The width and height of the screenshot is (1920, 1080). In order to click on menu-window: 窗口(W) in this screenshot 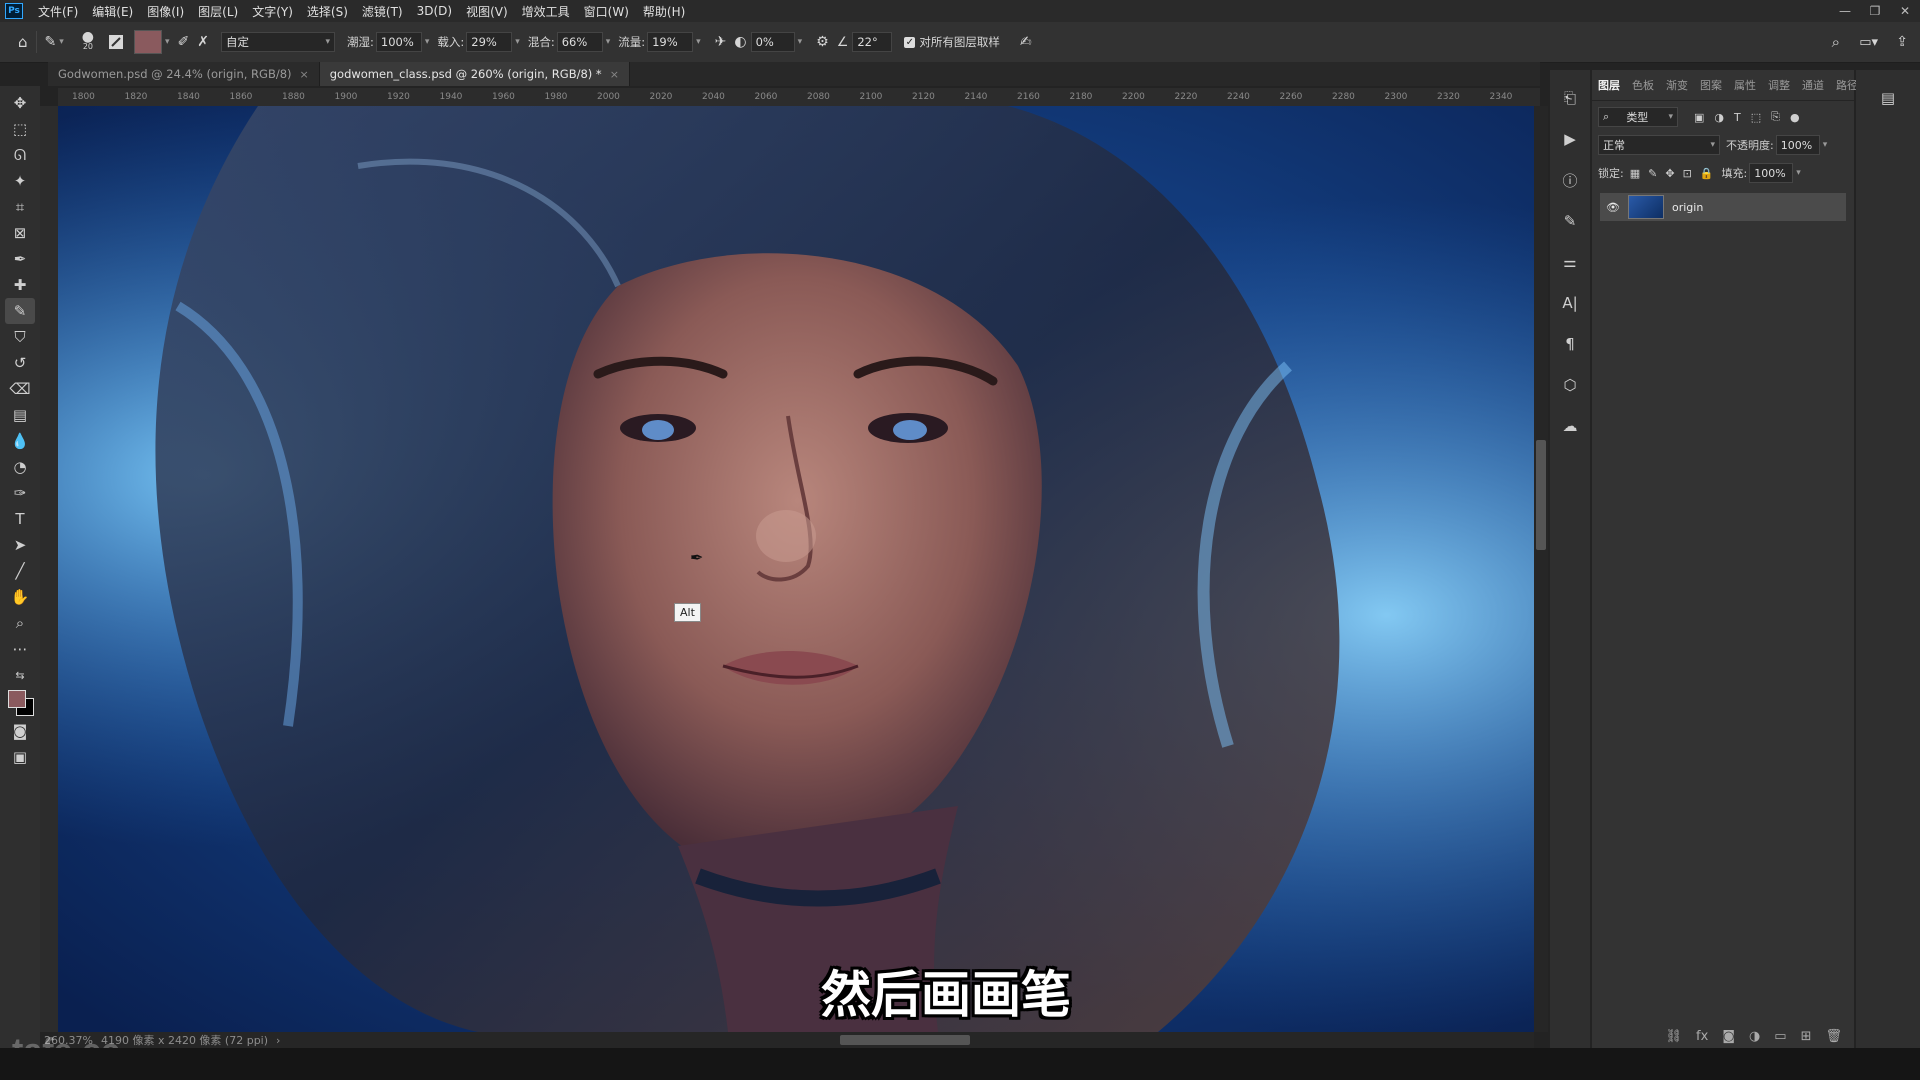, I will do `click(606, 11)`.